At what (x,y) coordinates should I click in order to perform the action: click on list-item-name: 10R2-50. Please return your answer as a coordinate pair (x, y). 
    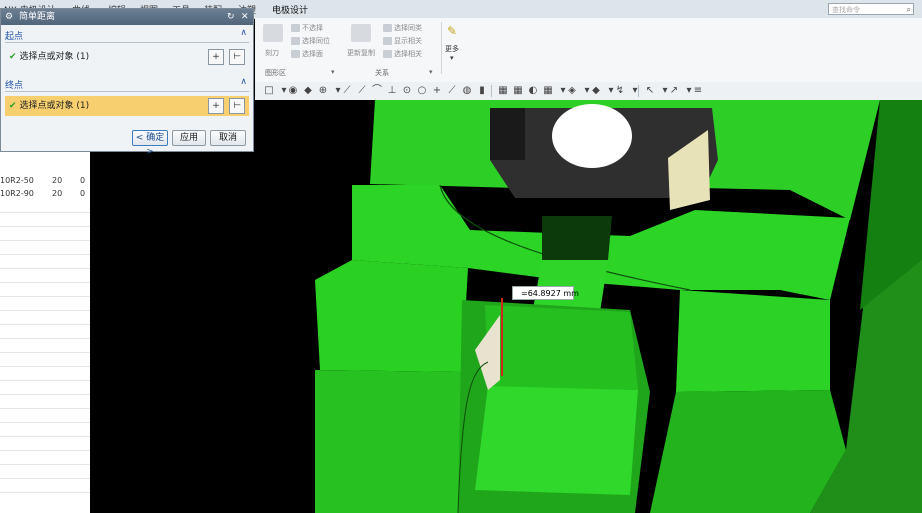
    Looking at the image, I should click on (17, 180).